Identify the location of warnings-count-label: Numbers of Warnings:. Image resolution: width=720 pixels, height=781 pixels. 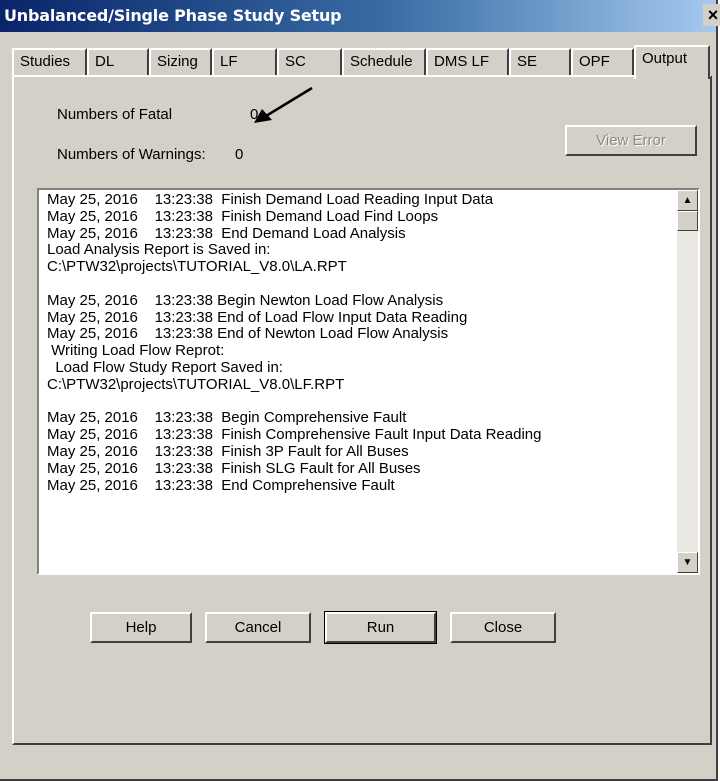
(131, 154).